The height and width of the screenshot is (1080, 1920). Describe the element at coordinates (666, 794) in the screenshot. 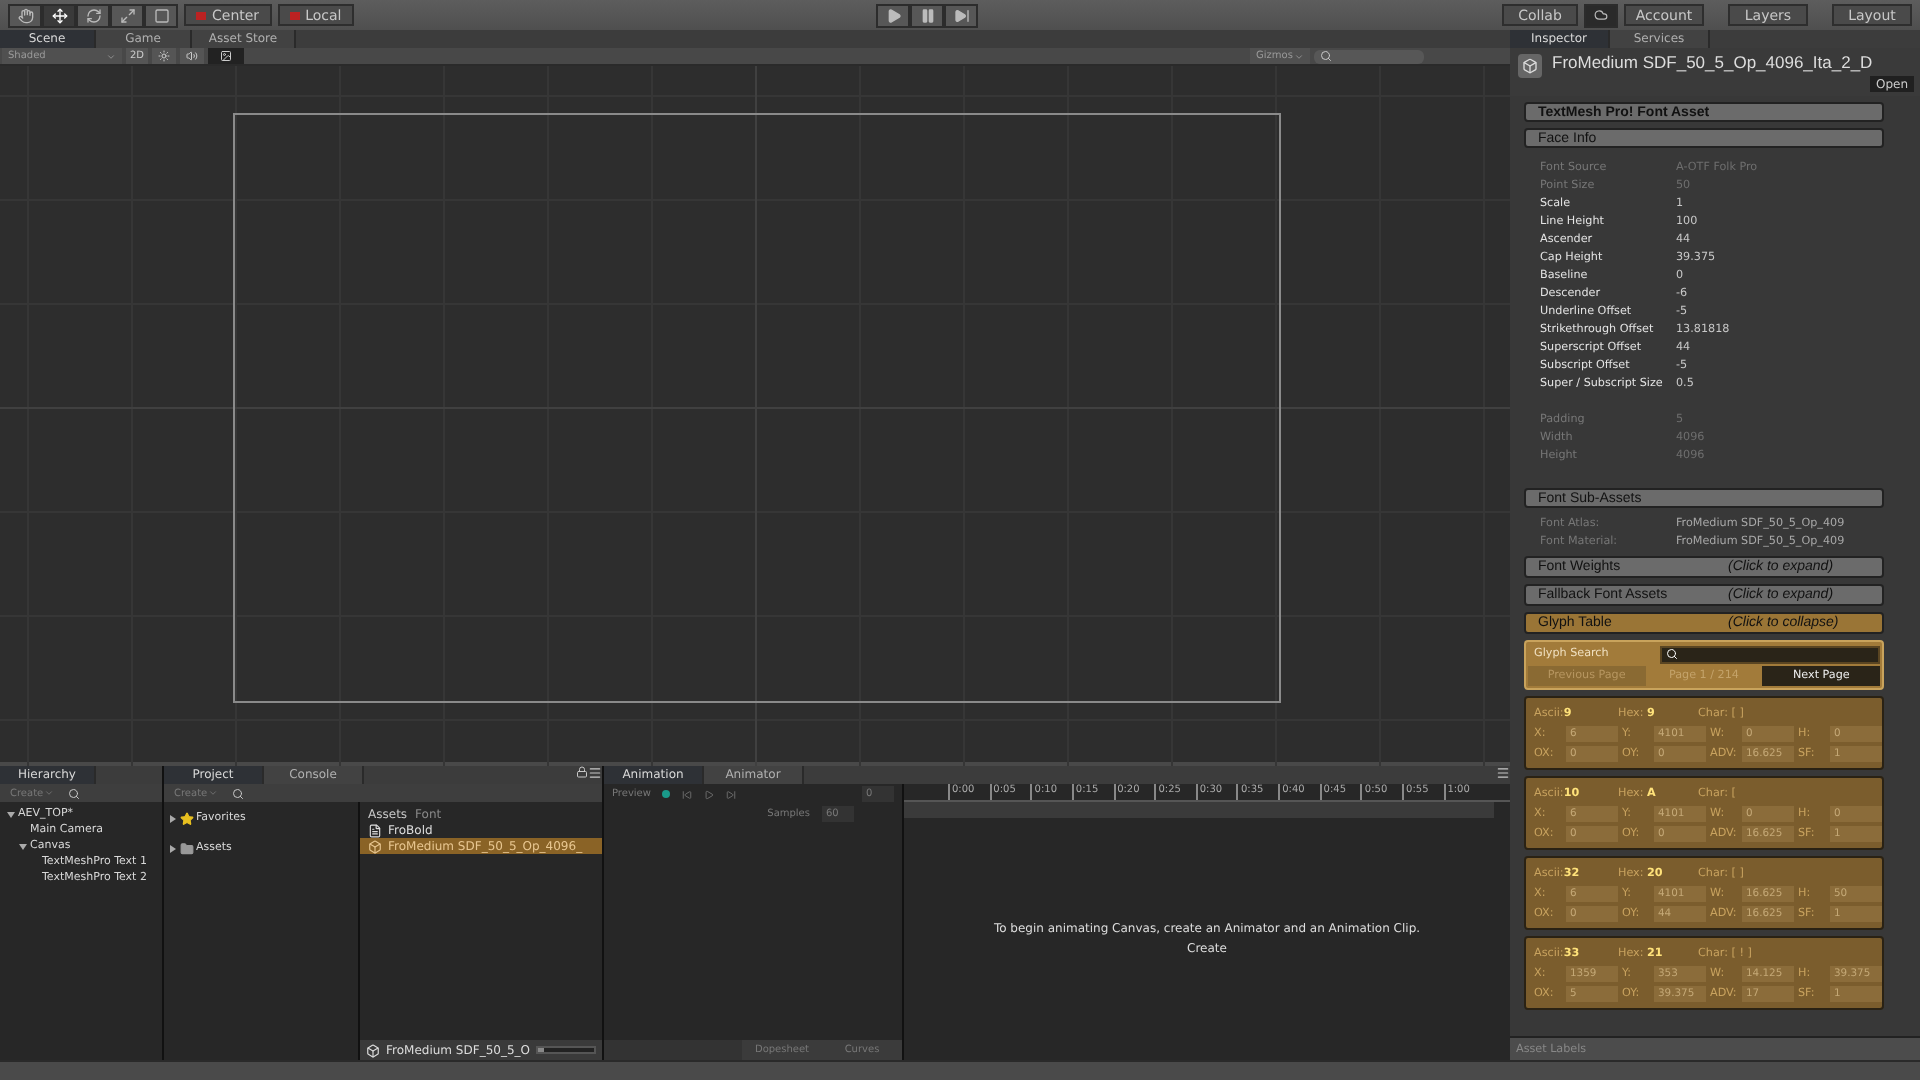

I see `record-icon` at that location.